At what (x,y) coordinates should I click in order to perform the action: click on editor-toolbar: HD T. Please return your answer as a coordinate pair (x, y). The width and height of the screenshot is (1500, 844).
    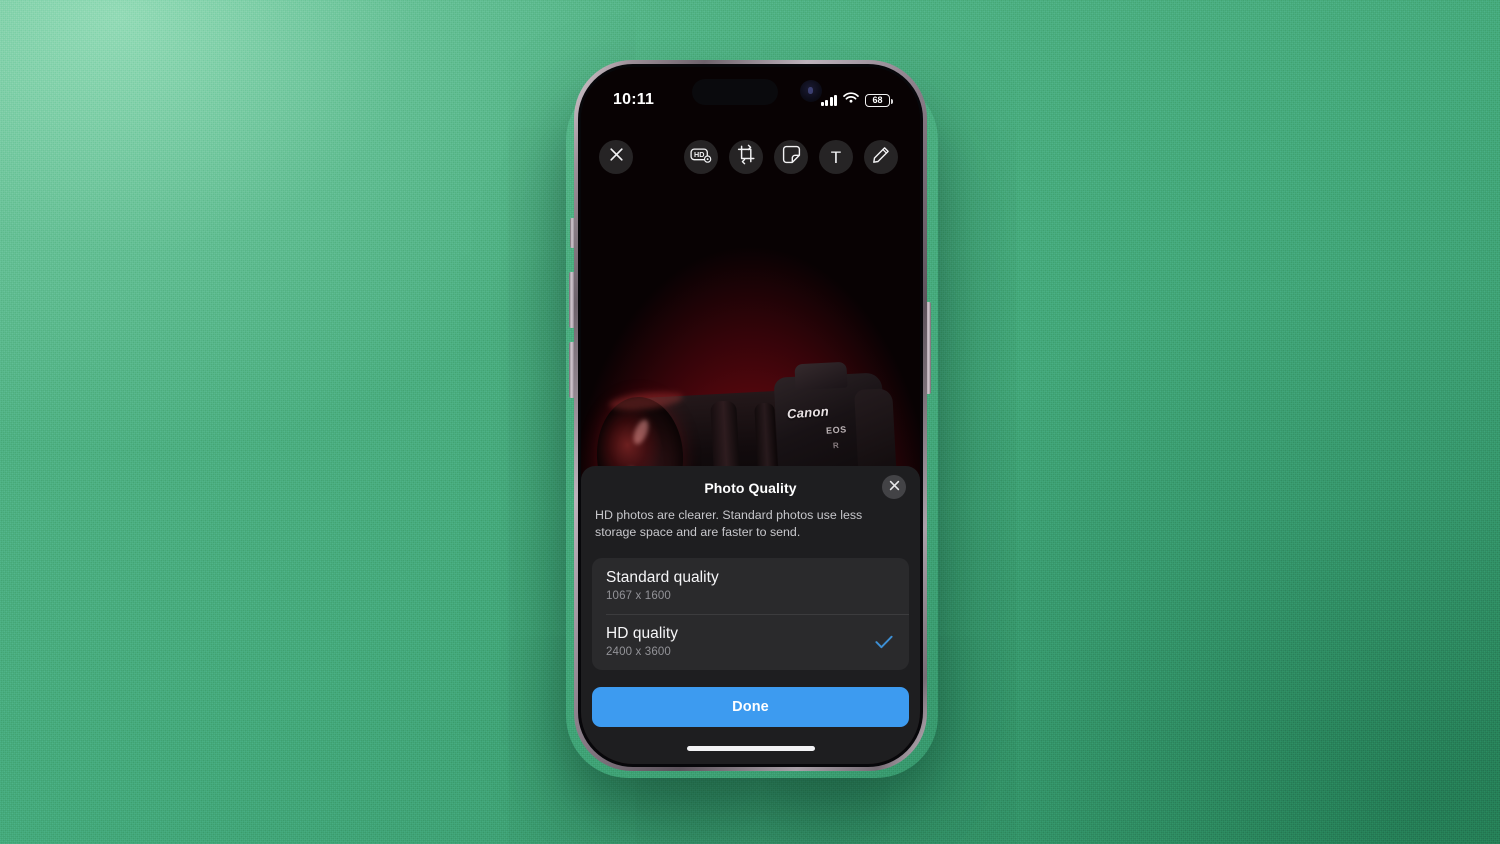
    Looking at the image, I should click on (750, 157).